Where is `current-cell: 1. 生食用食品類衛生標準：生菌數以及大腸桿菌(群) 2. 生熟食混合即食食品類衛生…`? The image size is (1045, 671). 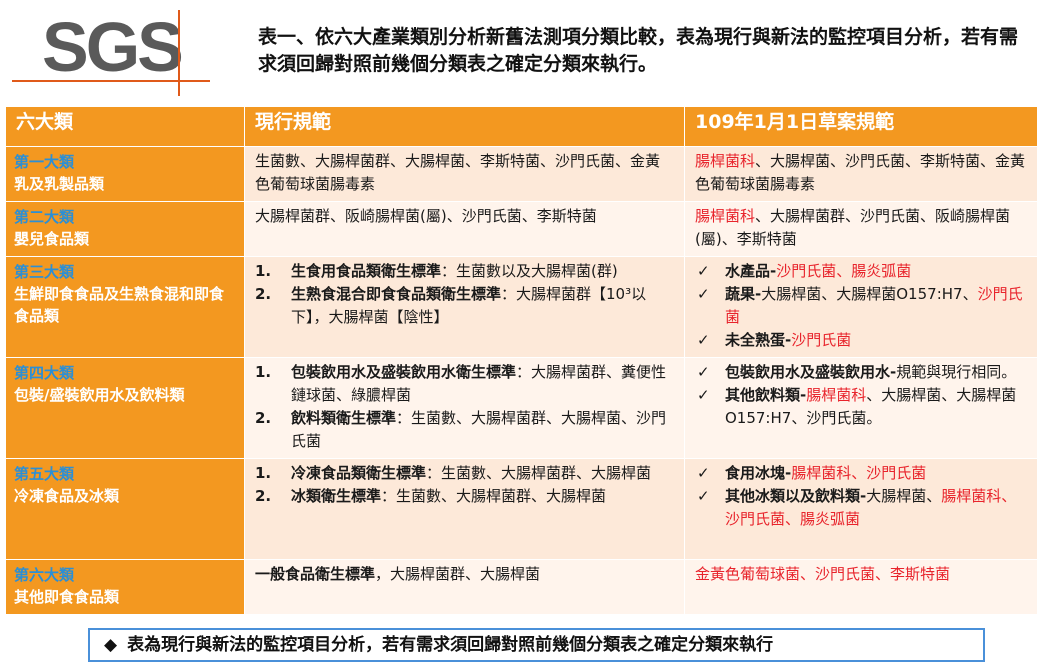 current-cell: 1. 生食用食品類衛生標準：生菌數以及大腸桿菌(群) 2. 生熟食混合即食食品類衛生… is located at coordinates (464, 307).